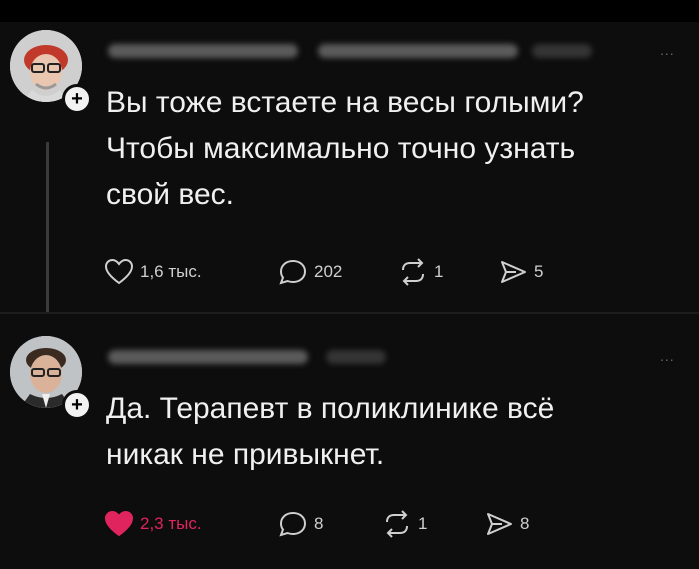 Image resolution: width=699 pixels, height=569 pixels. I want to click on share-button: 5, so click(520, 272).